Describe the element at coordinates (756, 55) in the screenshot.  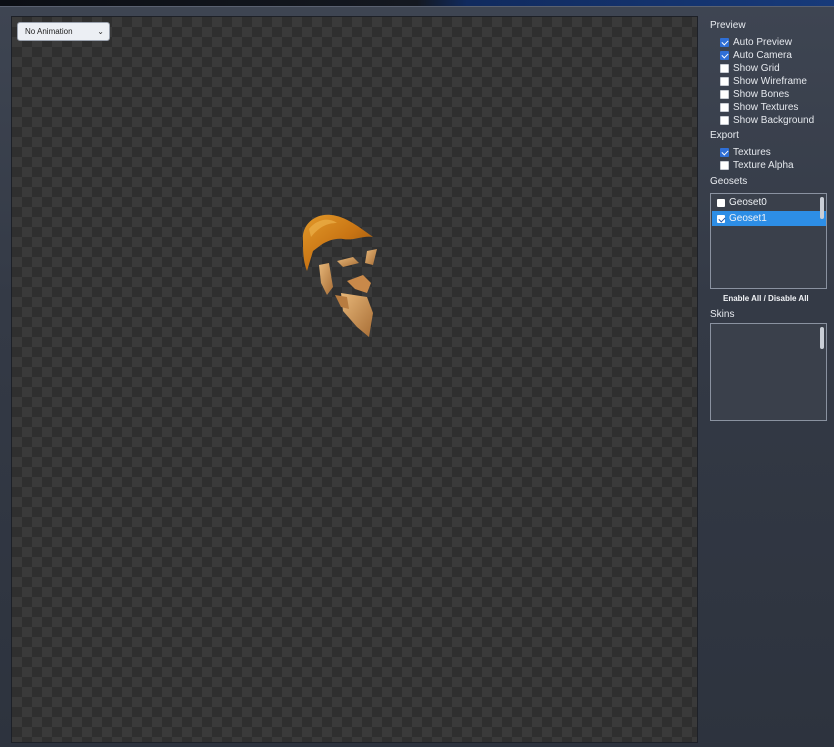
I see `auto-camera-checkbox: Auto Camera` at that location.